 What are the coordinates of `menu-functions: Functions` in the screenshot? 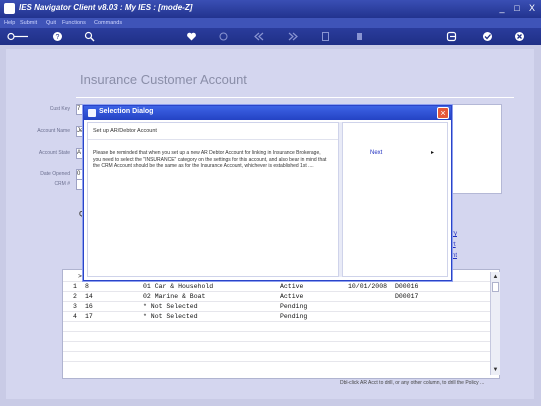 It's located at (74, 23).